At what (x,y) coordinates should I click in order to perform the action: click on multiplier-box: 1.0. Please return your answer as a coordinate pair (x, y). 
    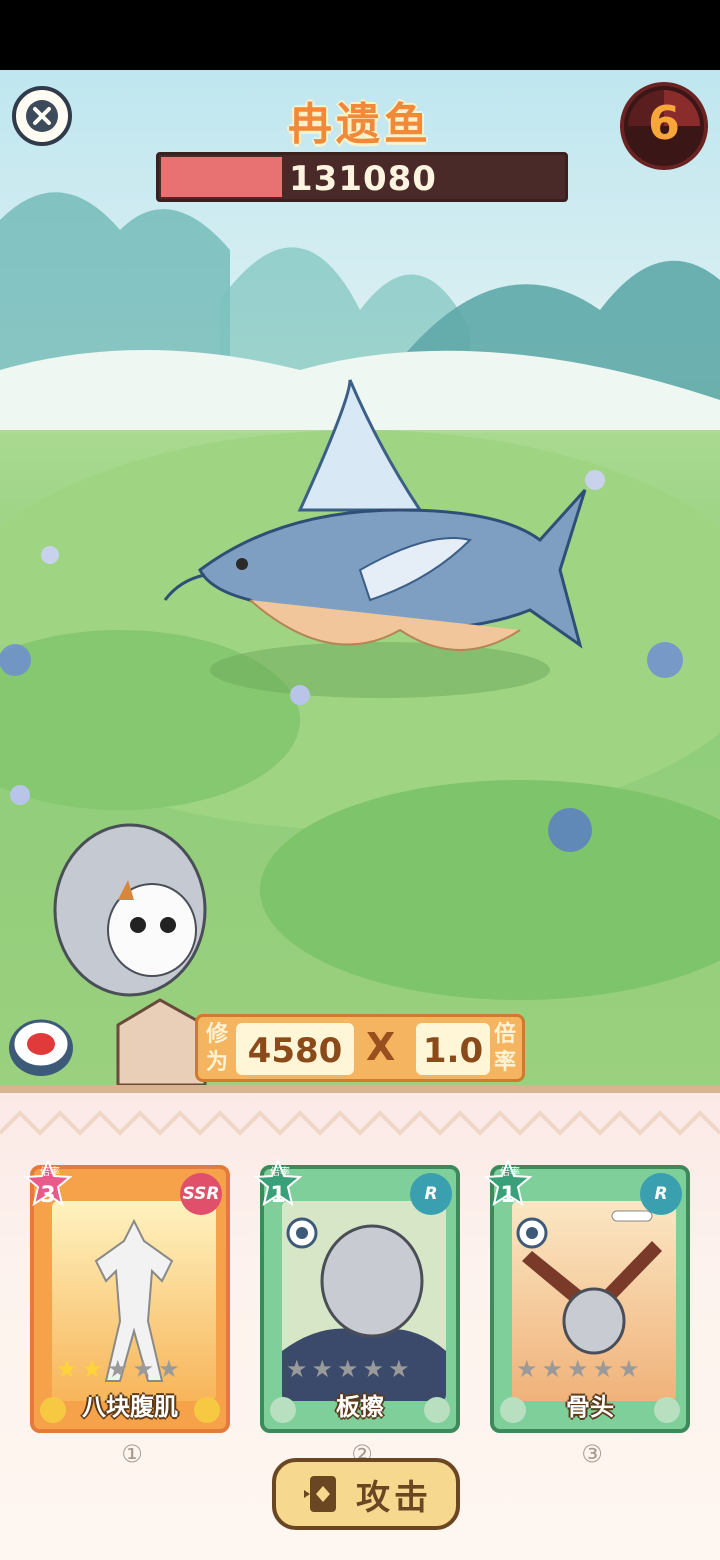
    Looking at the image, I should click on (453, 1049).